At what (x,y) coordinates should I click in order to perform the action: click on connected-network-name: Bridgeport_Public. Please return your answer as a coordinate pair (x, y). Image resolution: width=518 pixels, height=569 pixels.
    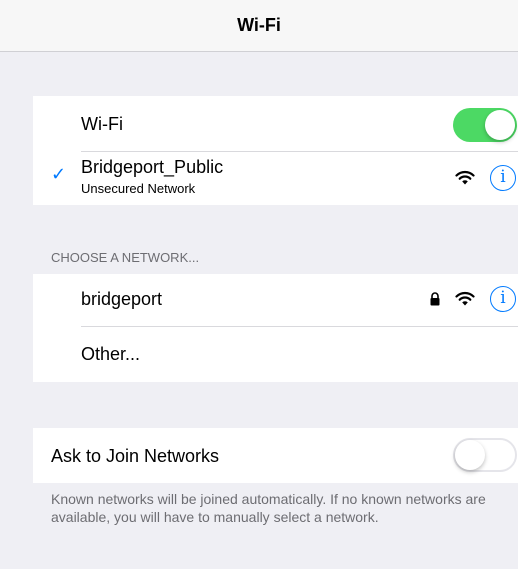
    Looking at the image, I should click on (152, 167).